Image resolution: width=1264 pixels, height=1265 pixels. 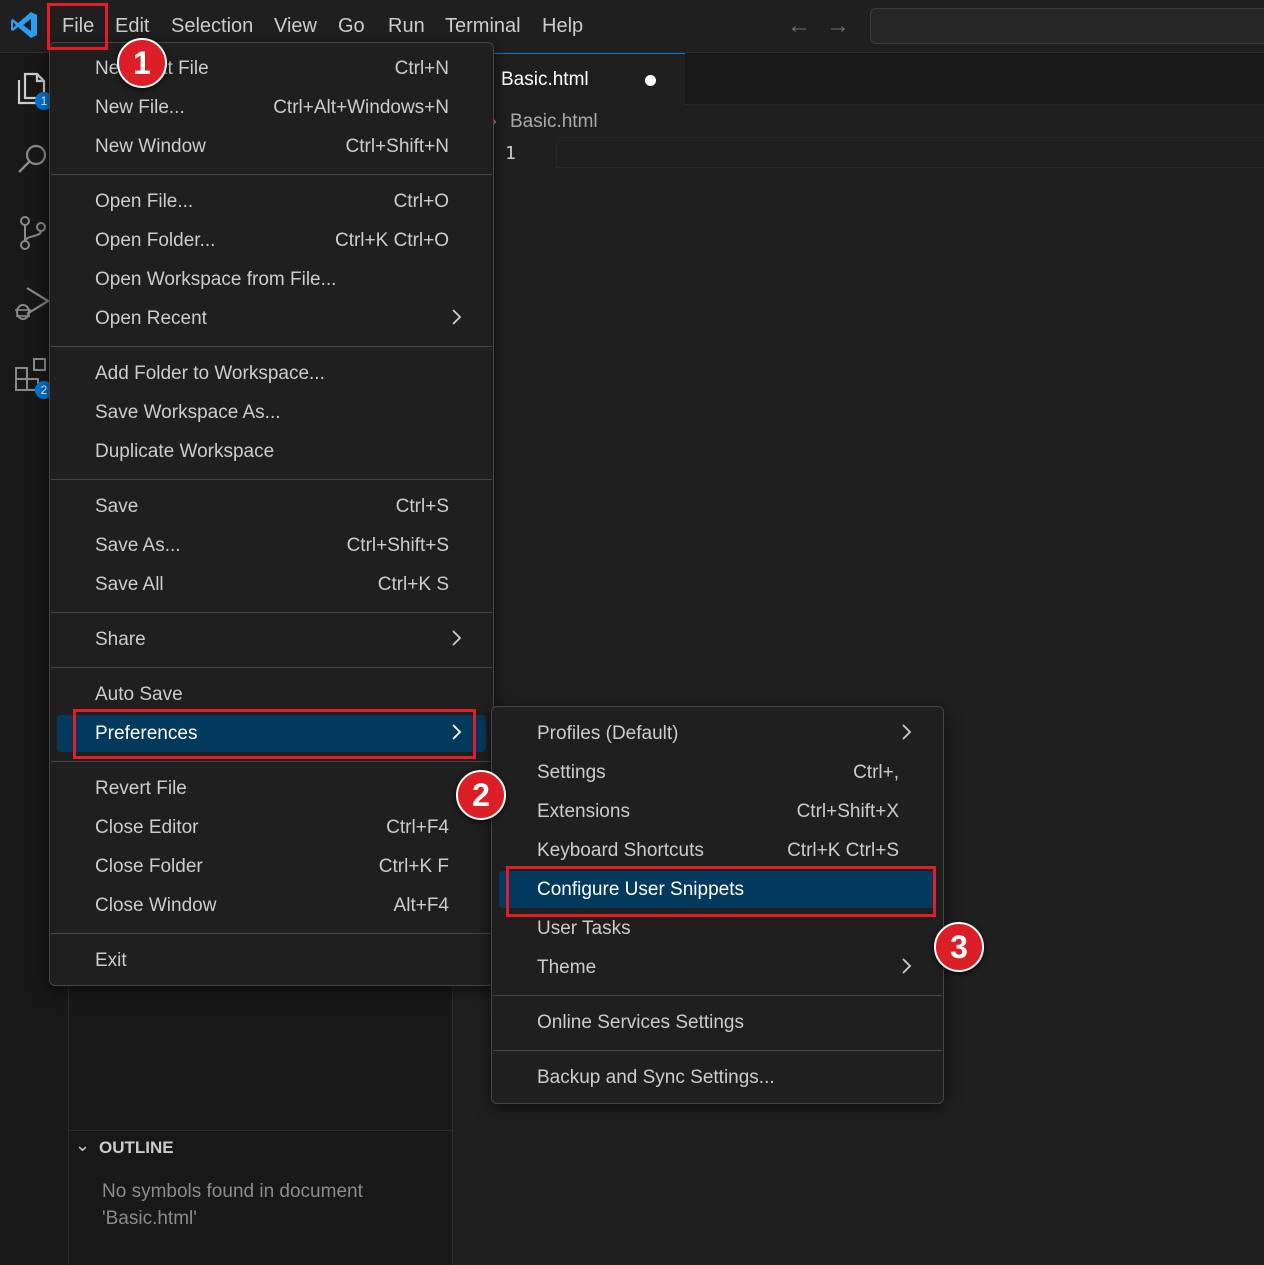 What do you see at coordinates (212, 26) in the screenshot?
I see `menu-selection: Selection` at bounding box center [212, 26].